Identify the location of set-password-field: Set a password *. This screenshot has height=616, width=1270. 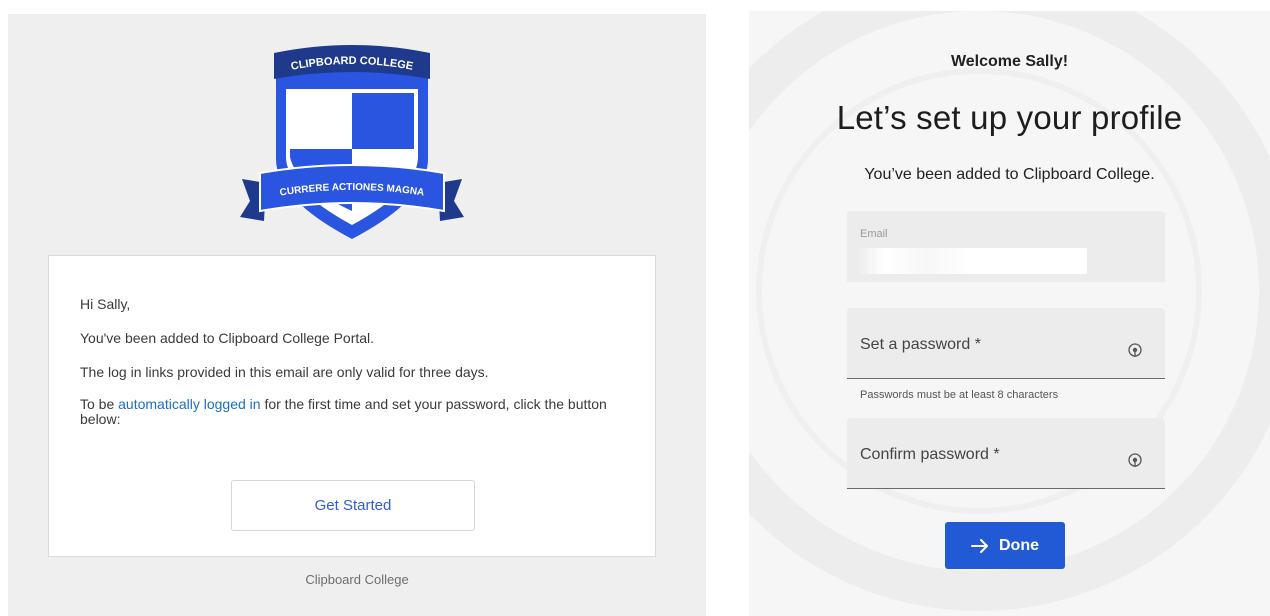
(1006, 343).